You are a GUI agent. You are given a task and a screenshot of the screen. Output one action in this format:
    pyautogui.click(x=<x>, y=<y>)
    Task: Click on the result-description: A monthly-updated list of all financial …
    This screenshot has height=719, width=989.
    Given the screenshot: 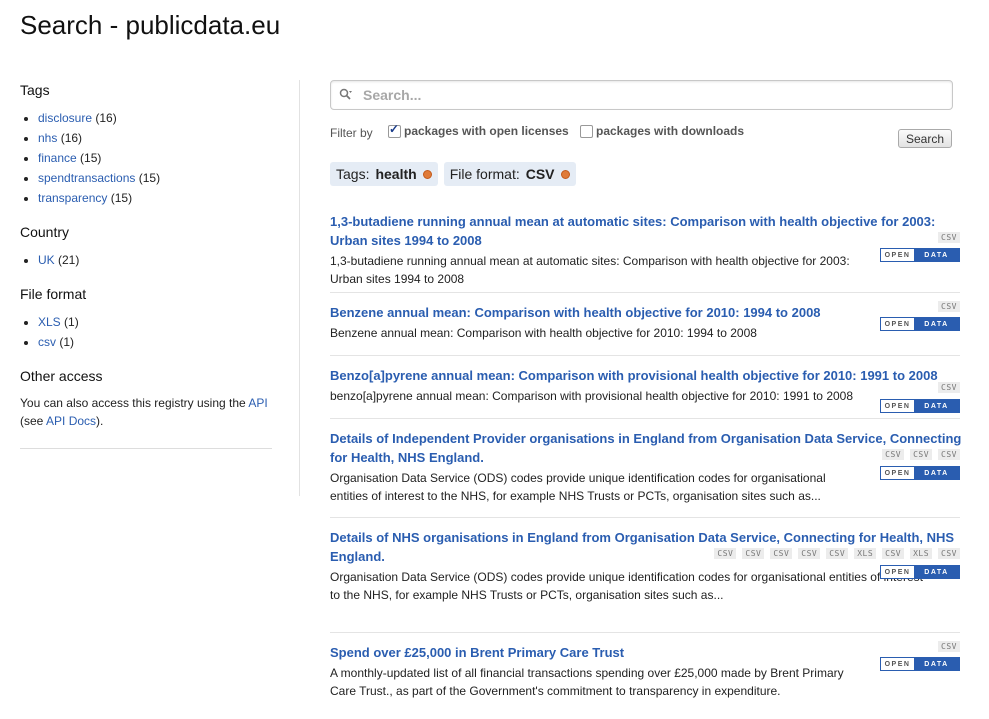 What is the action you would take?
    pyautogui.click(x=587, y=682)
    